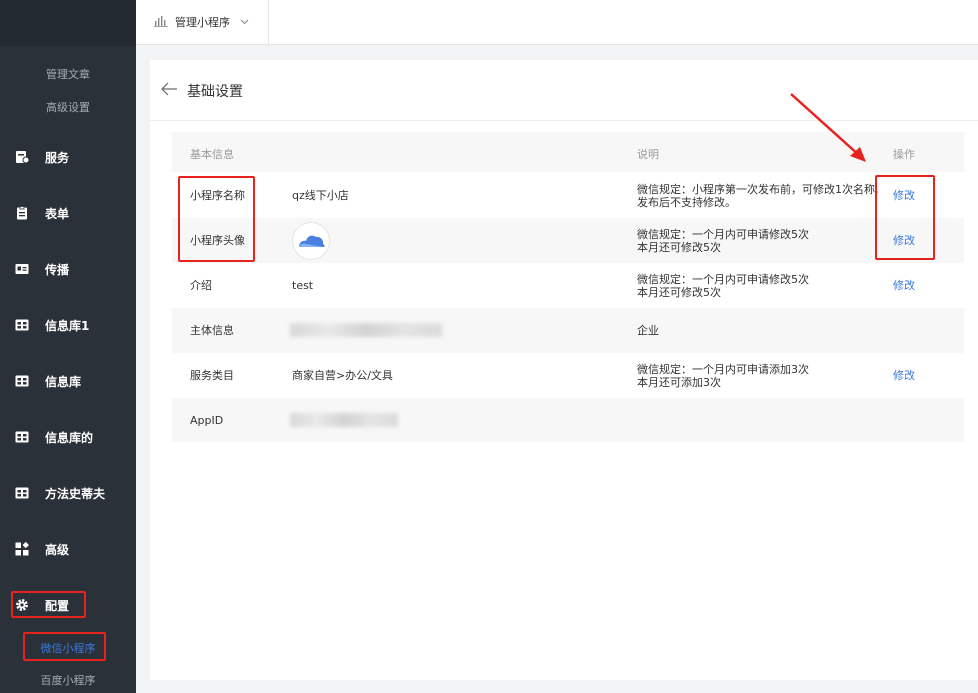  What do you see at coordinates (342, 375) in the screenshot?
I see `row-value: 商家自营>办公/文具` at bounding box center [342, 375].